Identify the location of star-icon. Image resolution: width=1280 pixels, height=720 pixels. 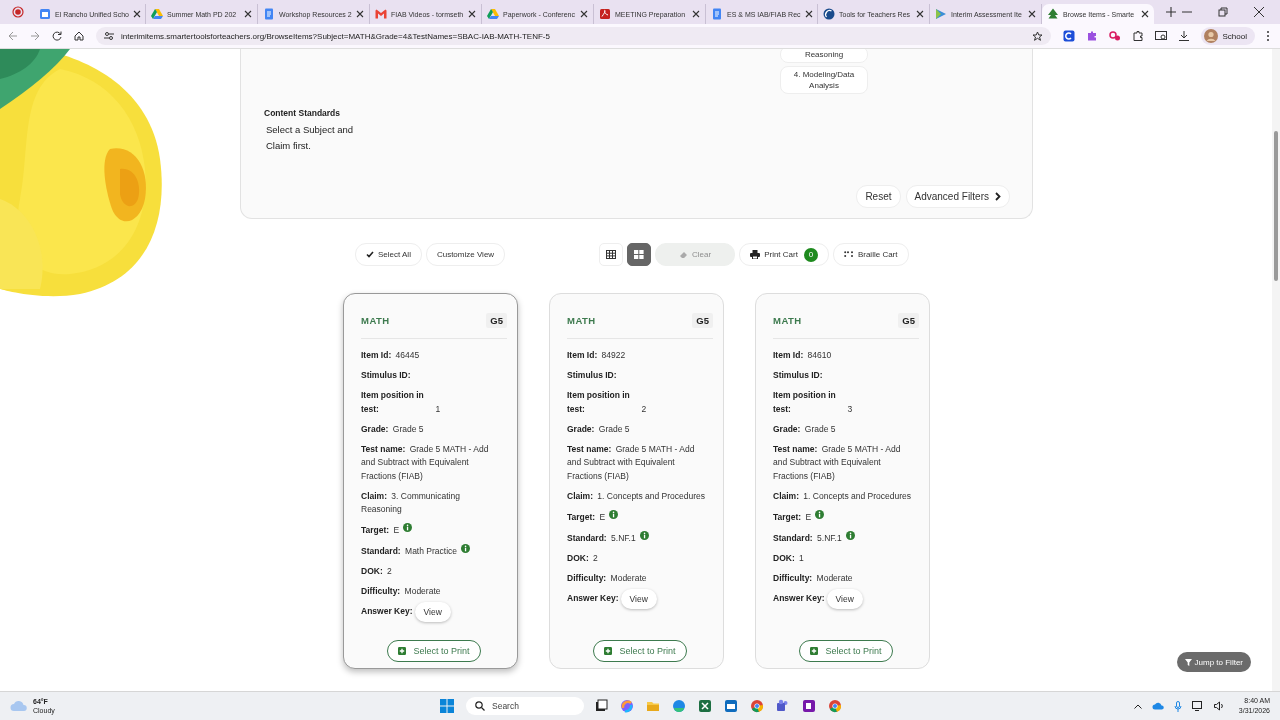
(1037, 36).